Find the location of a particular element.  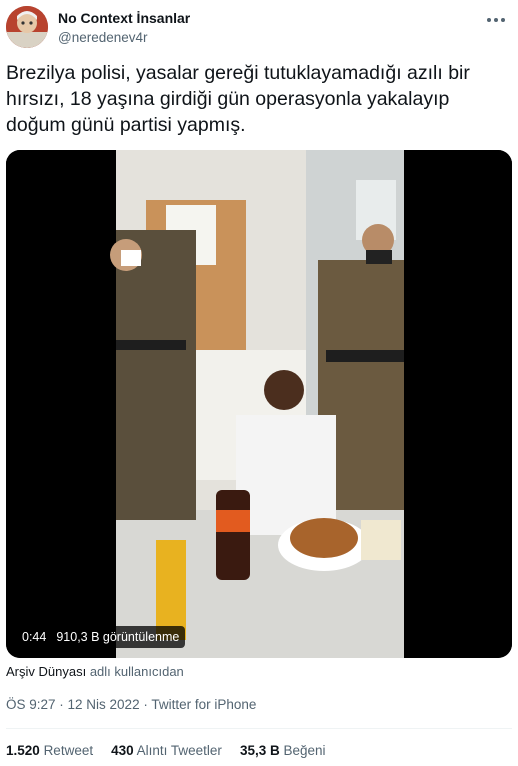

retweets-label: Retweet is located at coordinates (68, 750).